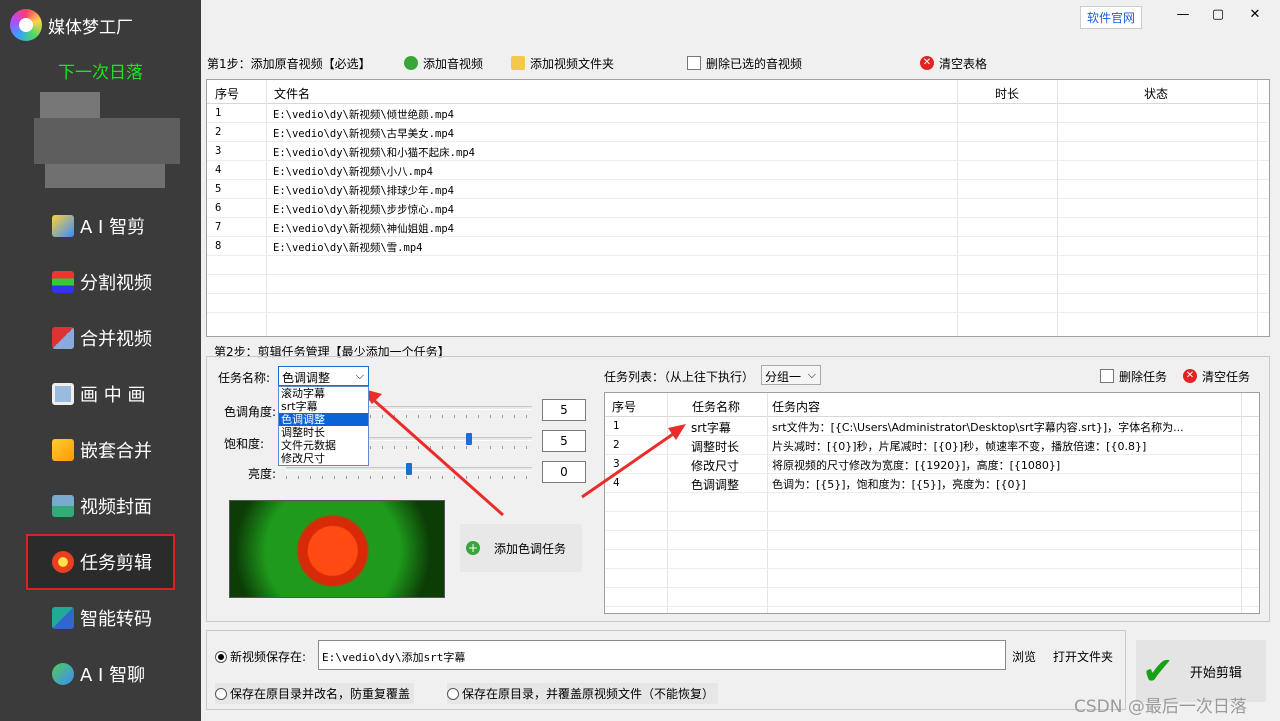 This screenshot has width=1280, height=721. Describe the element at coordinates (629, 464) in the screenshot. I see `annotation-arrow-right` at that location.